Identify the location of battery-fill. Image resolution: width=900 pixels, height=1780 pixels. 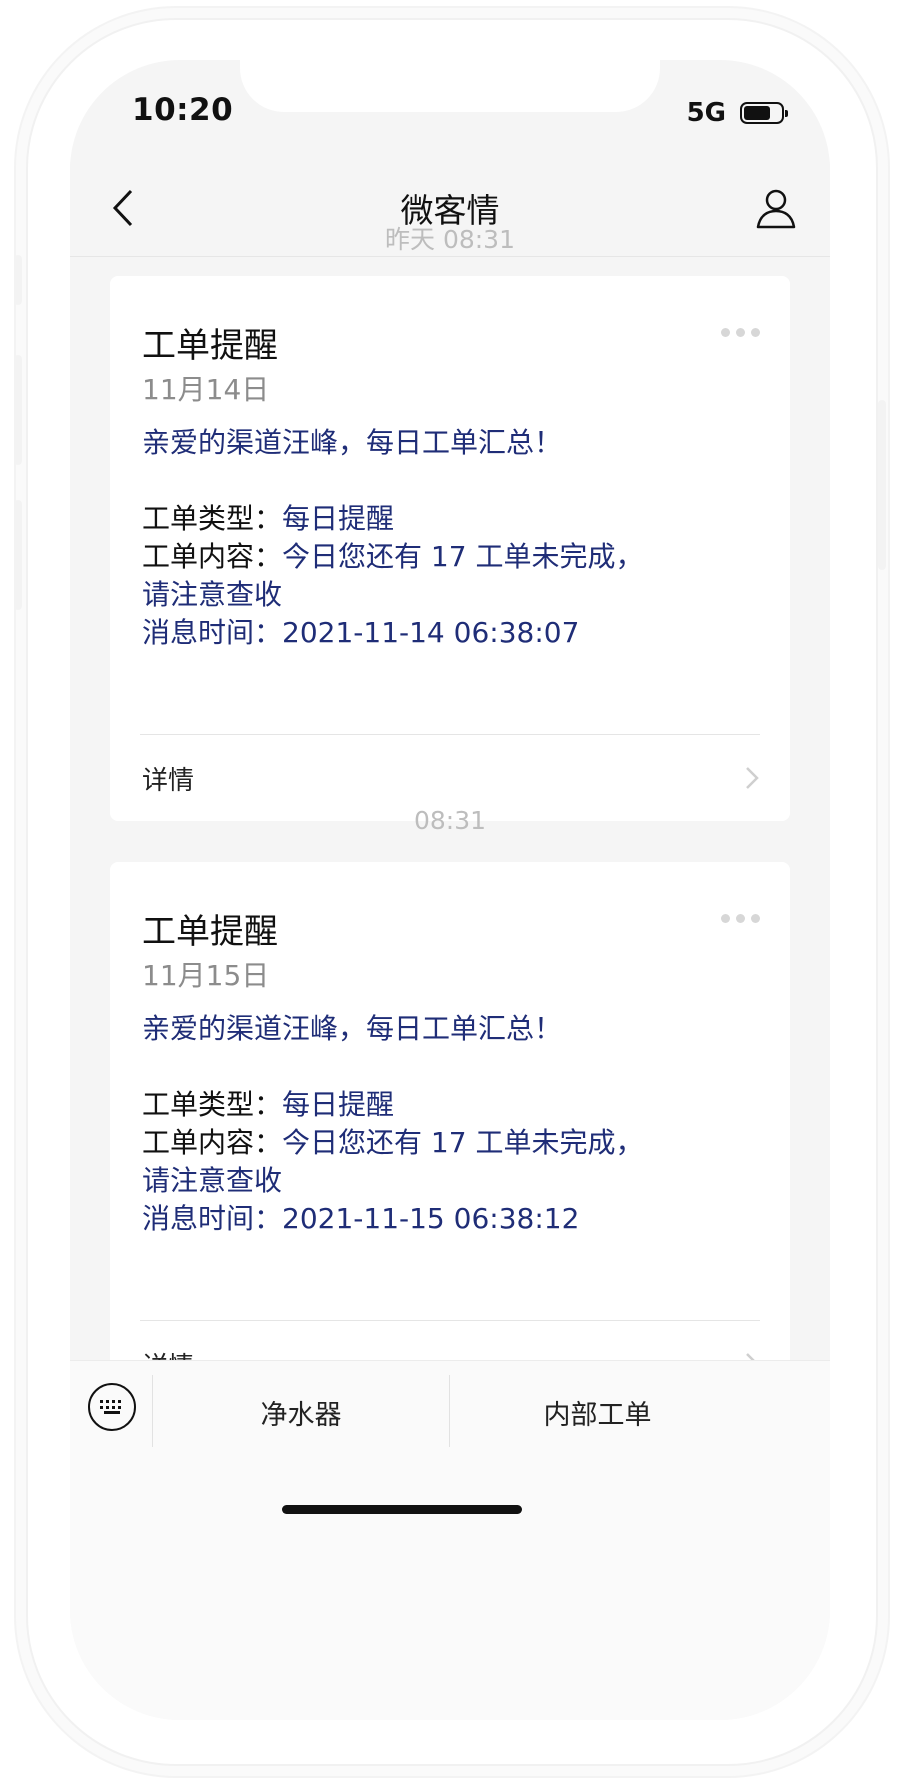
(757, 113).